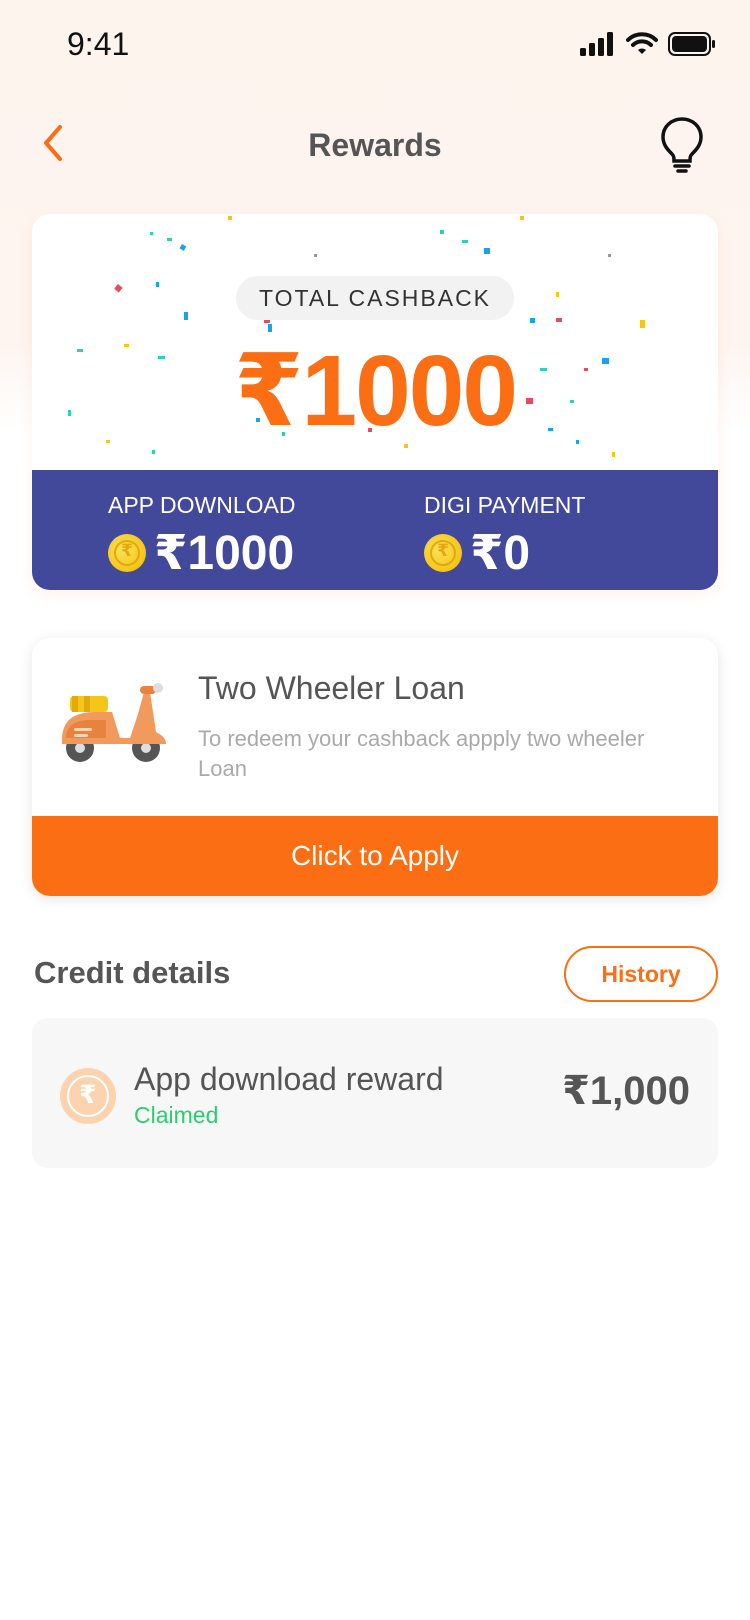 The width and height of the screenshot is (750, 1620). What do you see at coordinates (375, 45) in the screenshot?
I see `status-bar: 9:41` at bounding box center [375, 45].